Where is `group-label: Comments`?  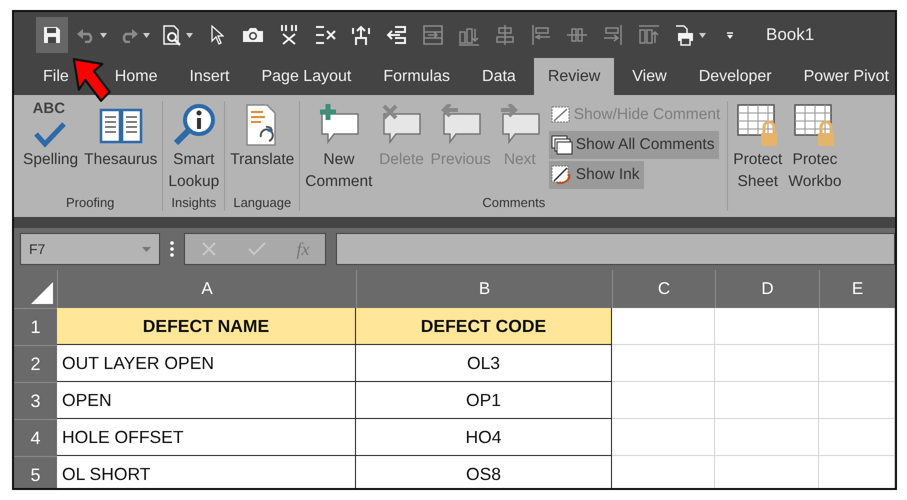 group-label: Comments is located at coordinates (513, 203).